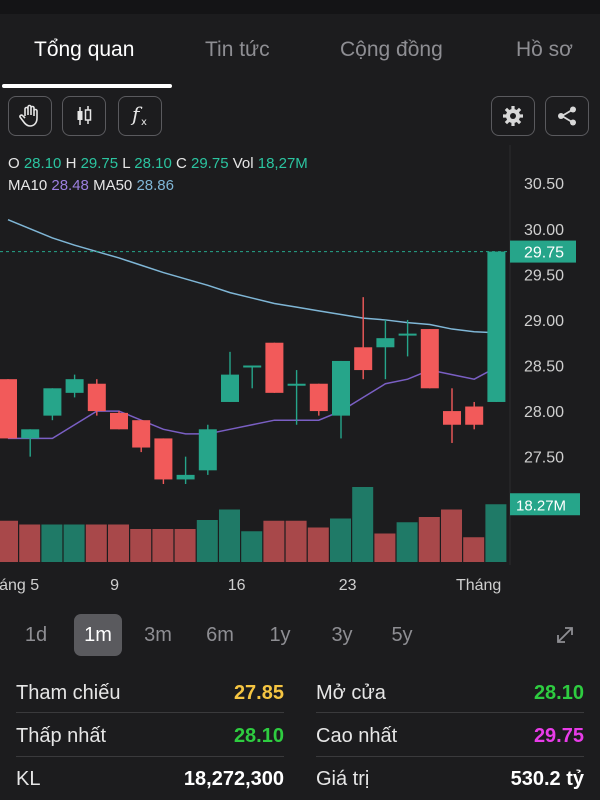  I want to click on svg-text: x, so click(144, 122).